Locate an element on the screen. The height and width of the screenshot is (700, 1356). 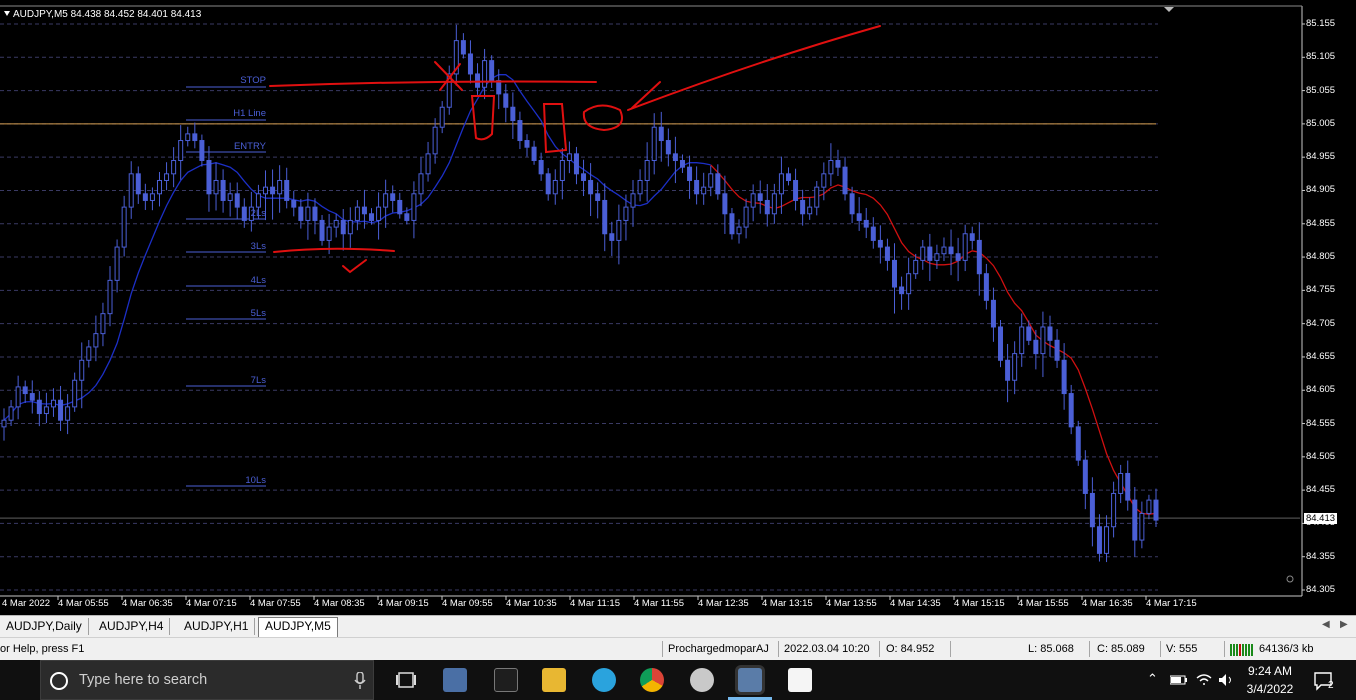
taskbar-search-box: Type here to search is located at coordinates (207, 680).